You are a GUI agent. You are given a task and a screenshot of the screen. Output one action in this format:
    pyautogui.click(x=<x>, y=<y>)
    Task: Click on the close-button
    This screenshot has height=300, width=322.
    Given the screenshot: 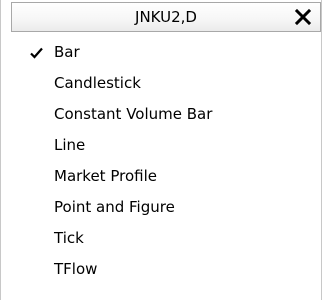 What is the action you would take?
    pyautogui.click(x=303, y=17)
    